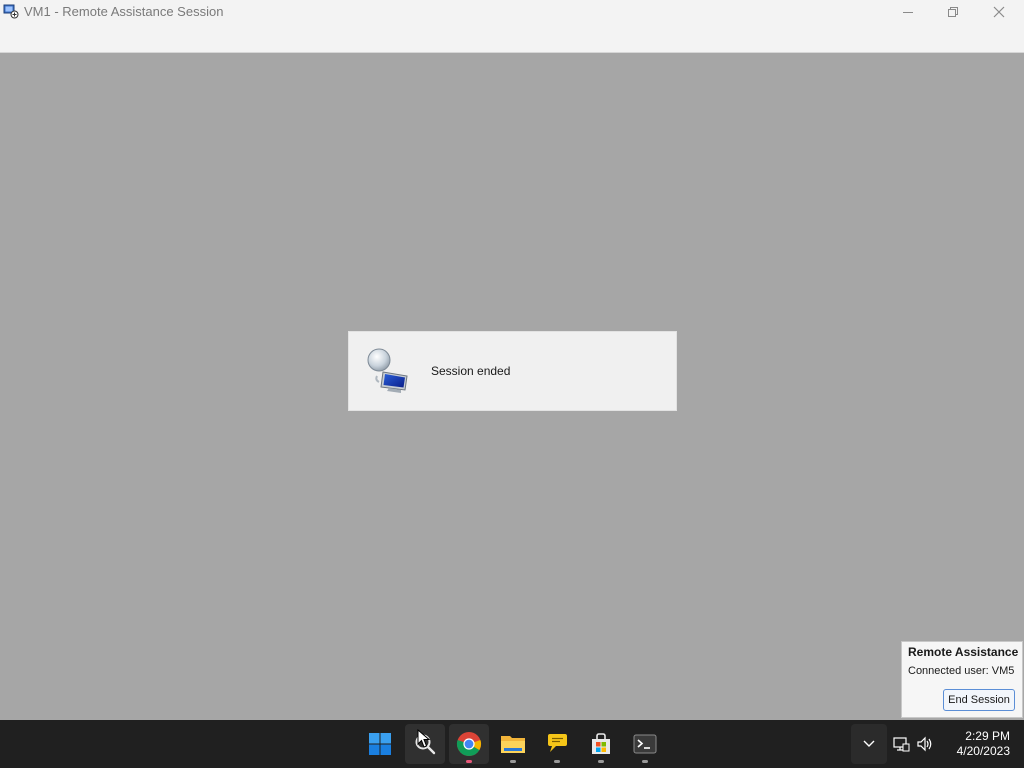  Describe the element at coordinates (987, 736) in the screenshot. I see `clock-time: 2:29 PM` at that location.